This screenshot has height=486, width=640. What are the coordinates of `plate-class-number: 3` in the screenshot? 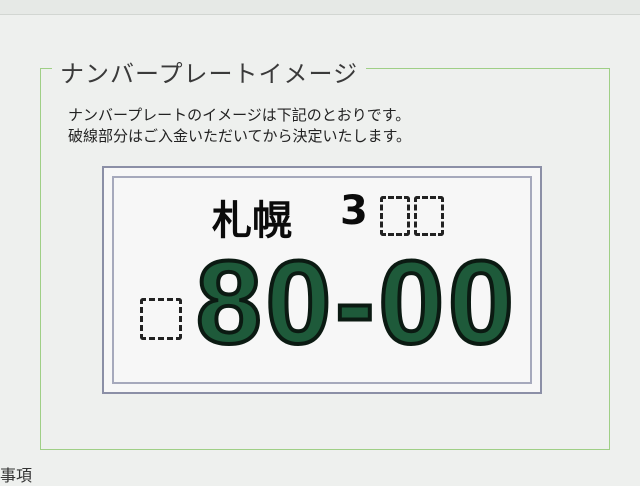 It's located at (354, 211).